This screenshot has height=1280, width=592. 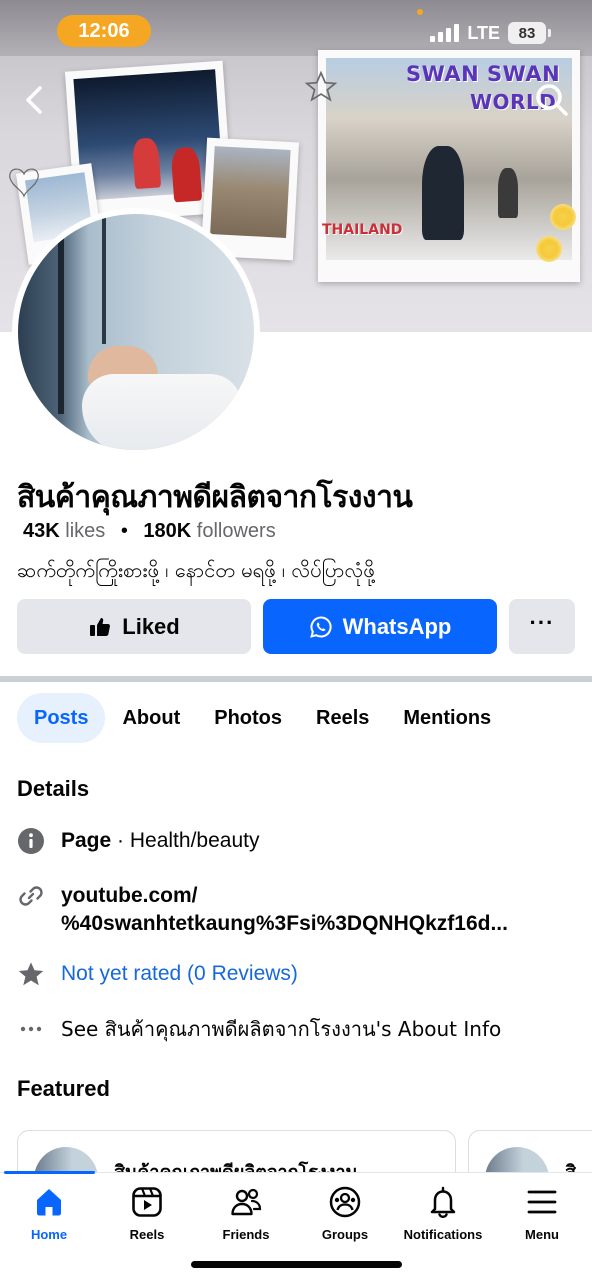 I want to click on ellipsis-icon, so click(x=31, y=1029).